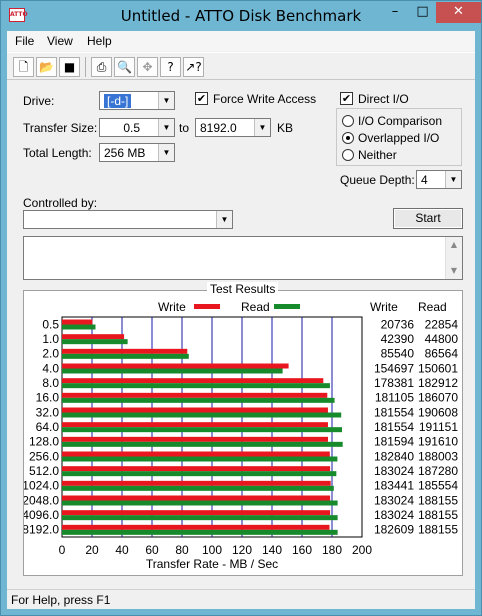  Describe the element at coordinates (438, 442) in the screenshot. I see `read-value-label: 191610` at that location.